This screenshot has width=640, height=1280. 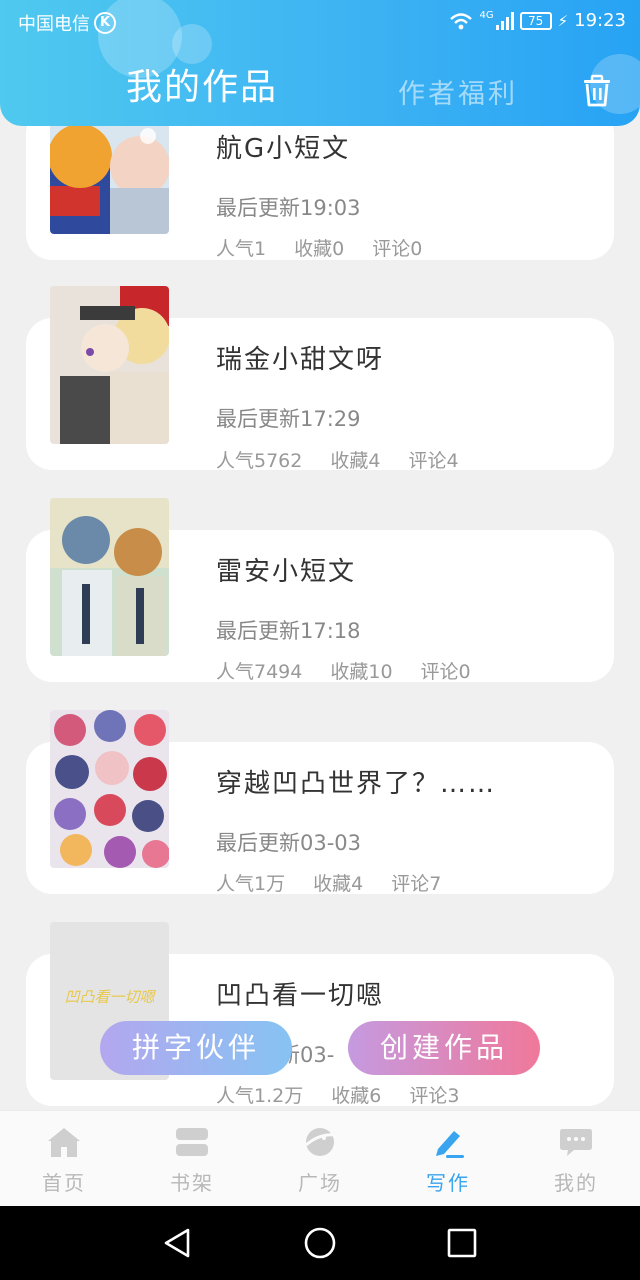 What do you see at coordinates (576, 1142) in the screenshot?
I see `chat-bubble-icon` at bounding box center [576, 1142].